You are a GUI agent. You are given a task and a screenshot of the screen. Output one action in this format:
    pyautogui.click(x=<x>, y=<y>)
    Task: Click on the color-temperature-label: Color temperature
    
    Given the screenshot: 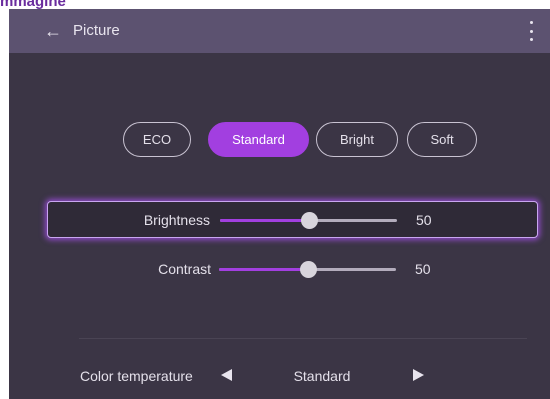 What is the action you would take?
    pyautogui.click(x=136, y=376)
    